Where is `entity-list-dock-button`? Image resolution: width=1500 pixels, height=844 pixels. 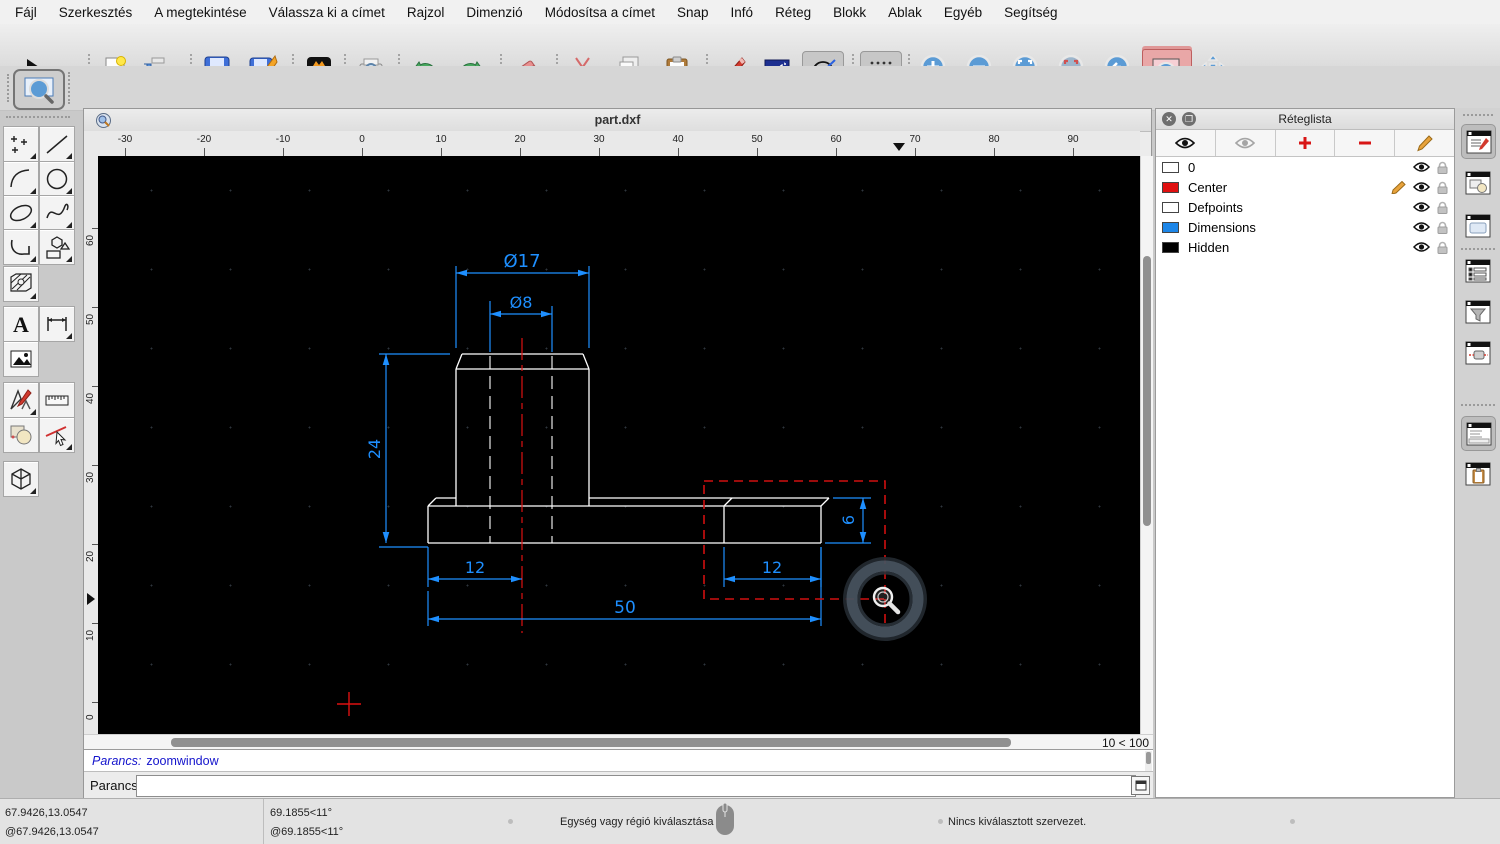 entity-list-dock-button is located at coordinates (1478, 271).